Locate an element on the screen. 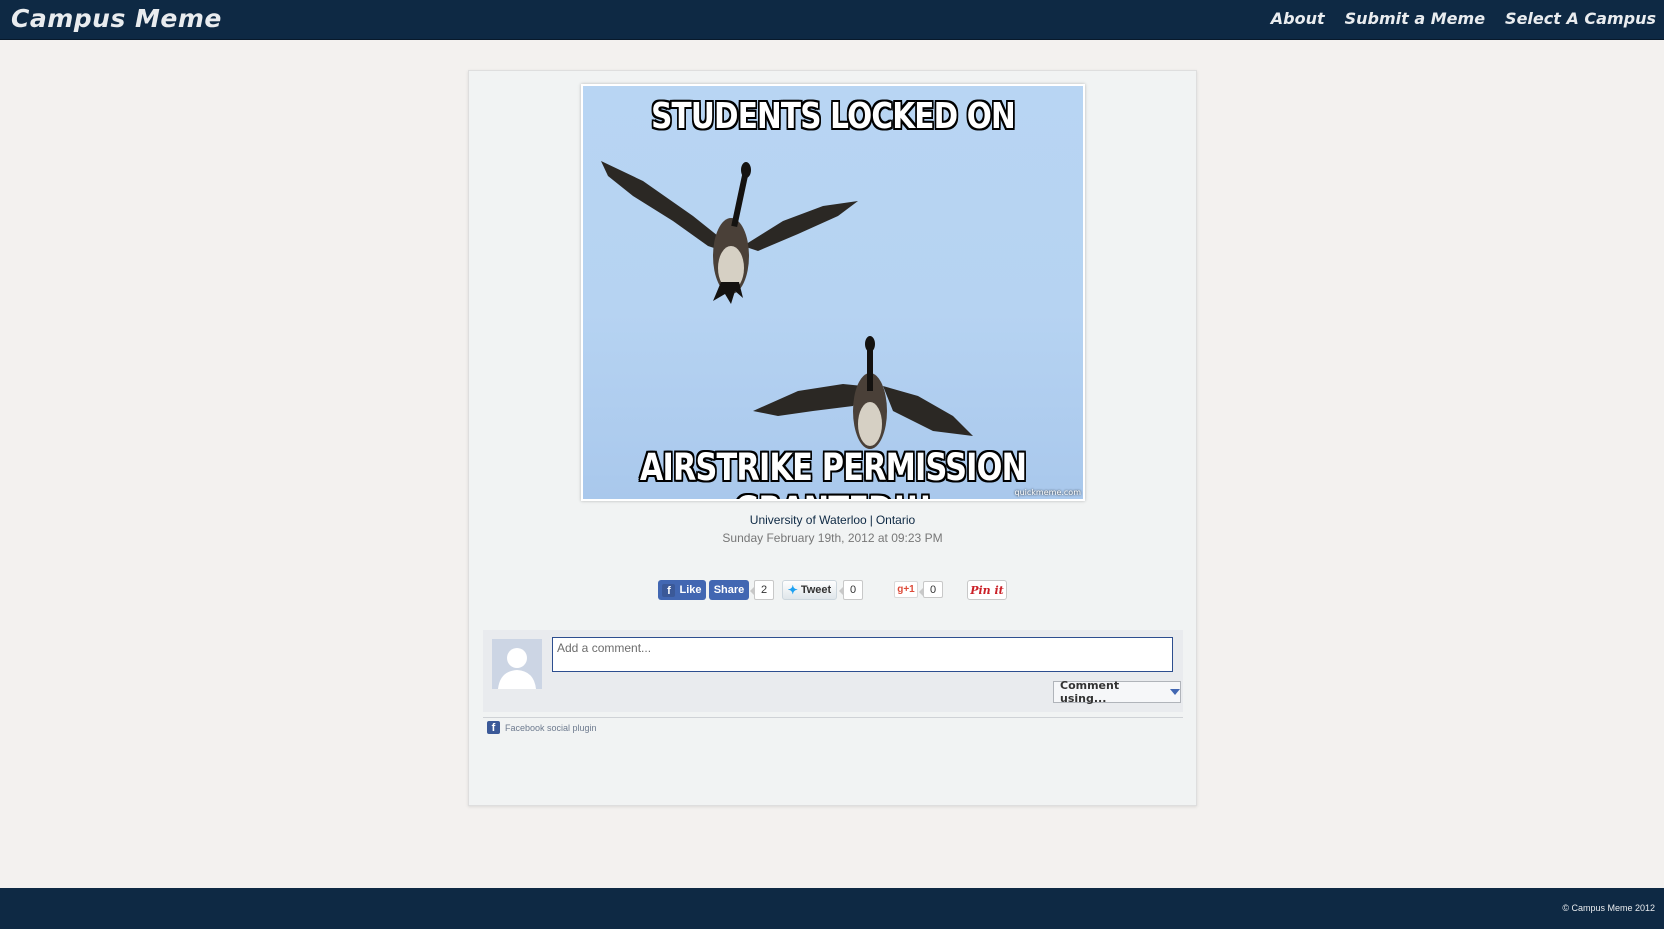  pinterest-pin-button: Pin it is located at coordinates (987, 590).